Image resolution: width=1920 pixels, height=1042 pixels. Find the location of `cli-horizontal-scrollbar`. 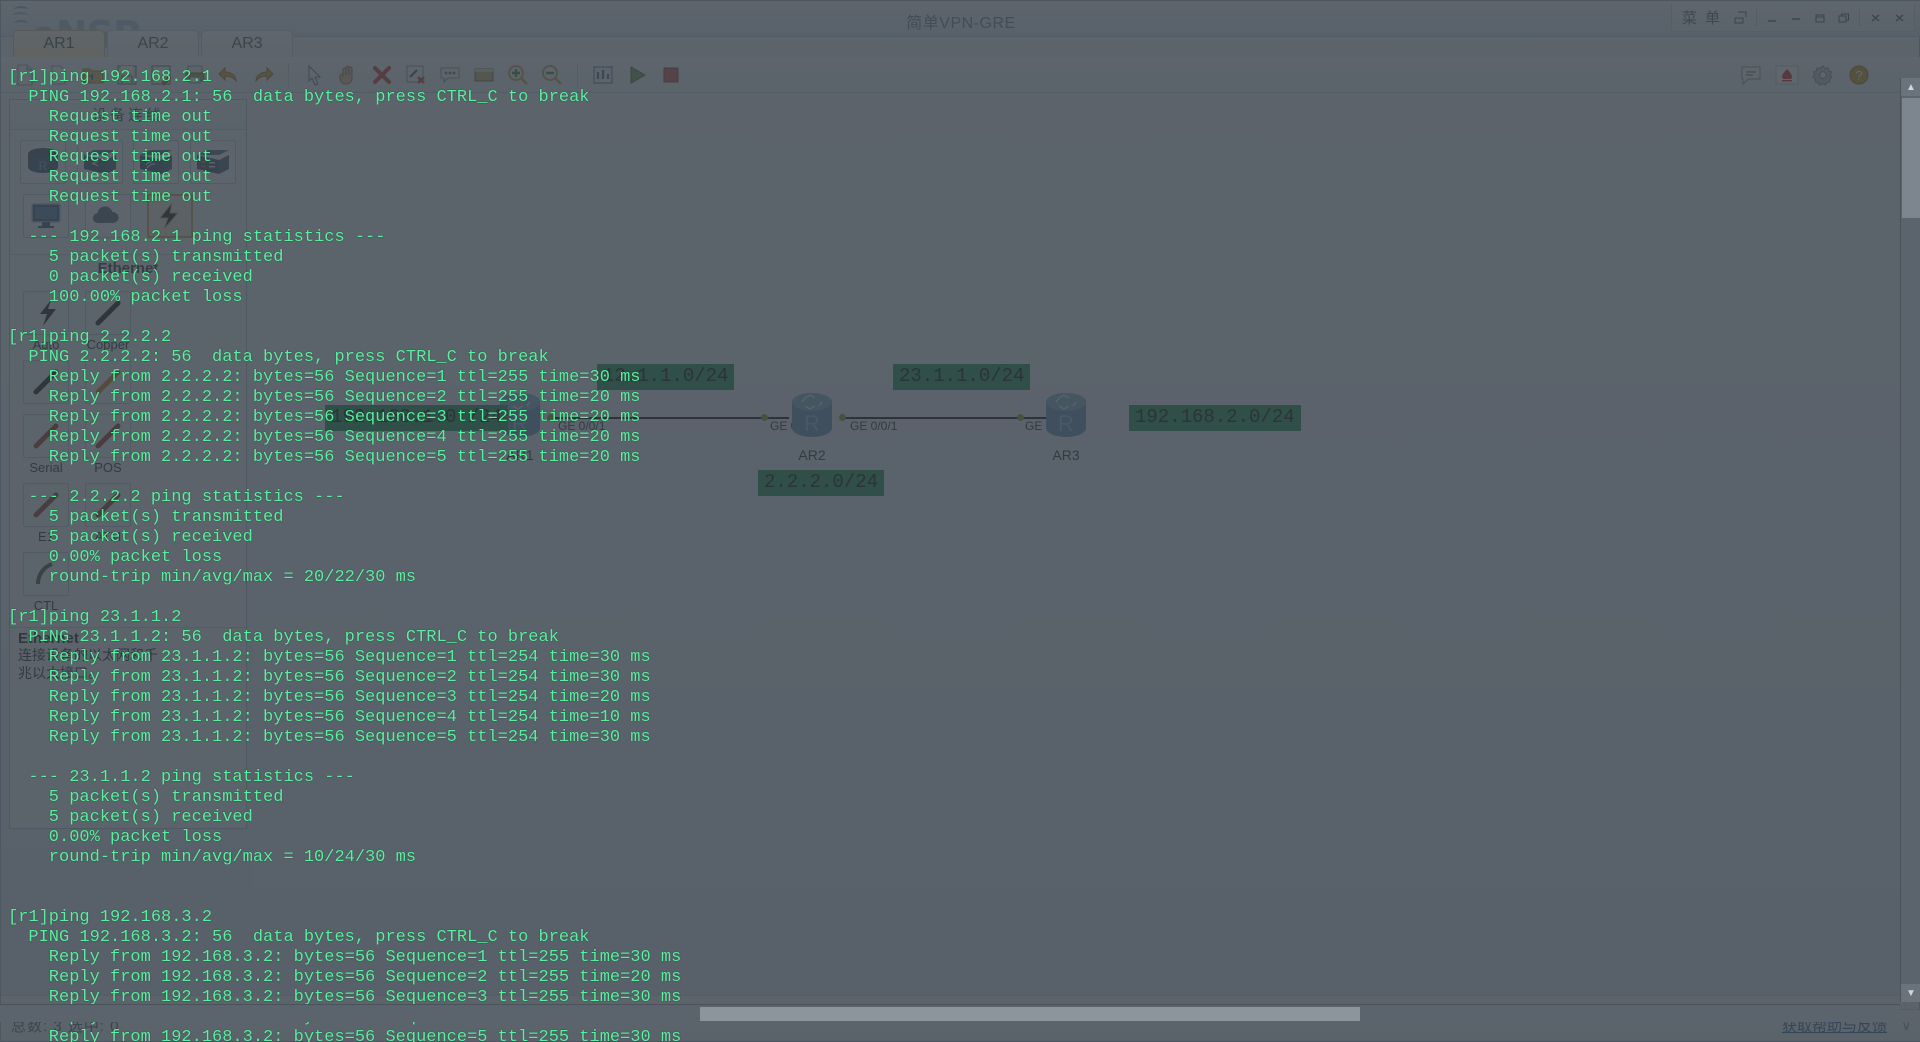

cli-horizontal-scrollbar is located at coordinates (950, 1013).